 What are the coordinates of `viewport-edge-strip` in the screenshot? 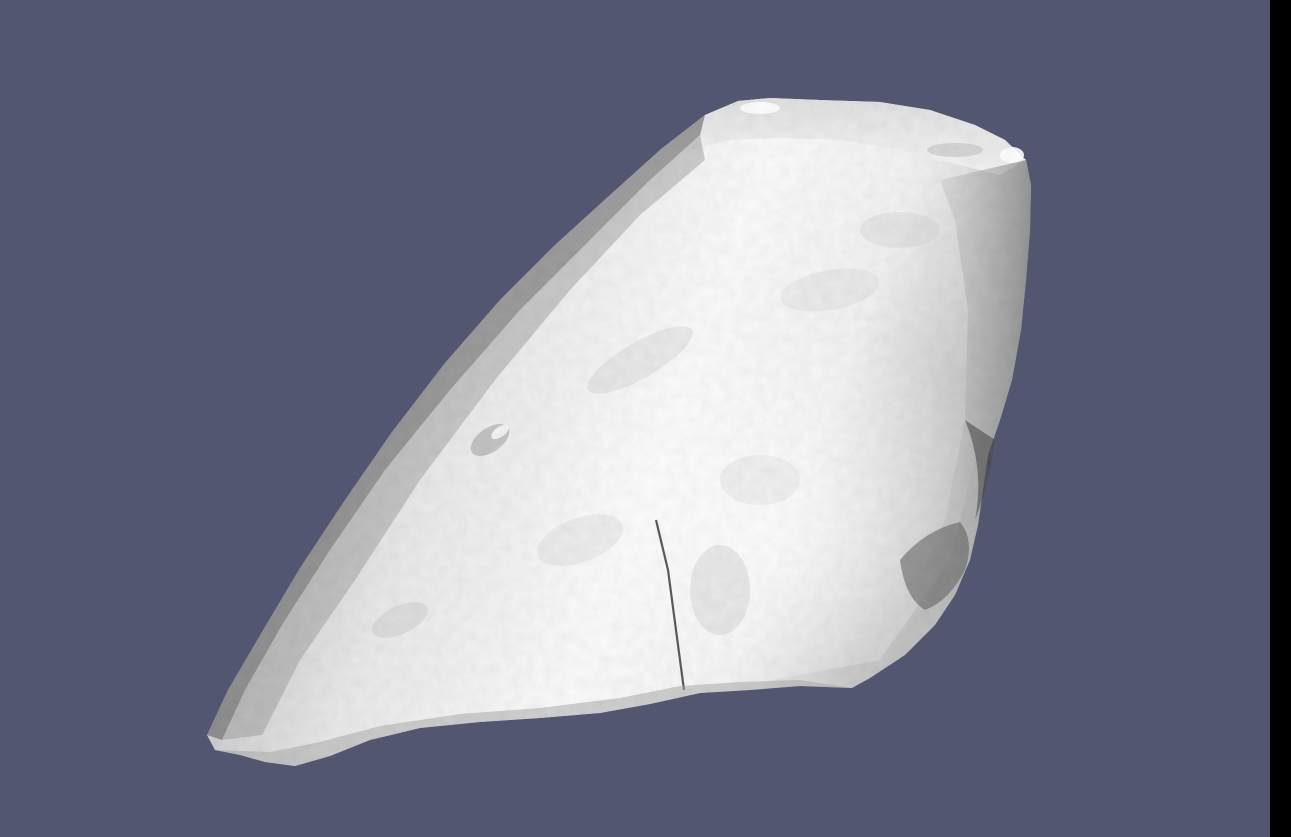 It's located at (1280, 418).